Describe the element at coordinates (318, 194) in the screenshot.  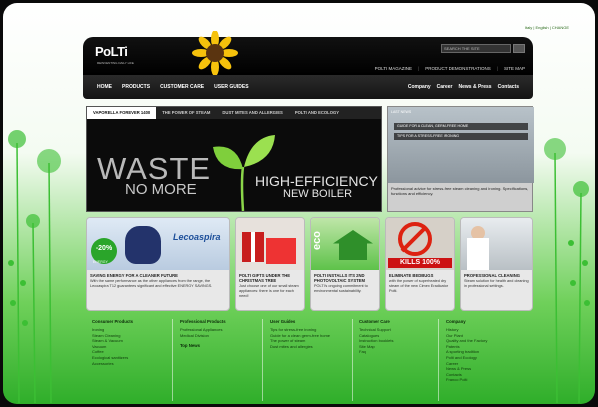
I see `hero-subline-2: NEW BOILER` at that location.